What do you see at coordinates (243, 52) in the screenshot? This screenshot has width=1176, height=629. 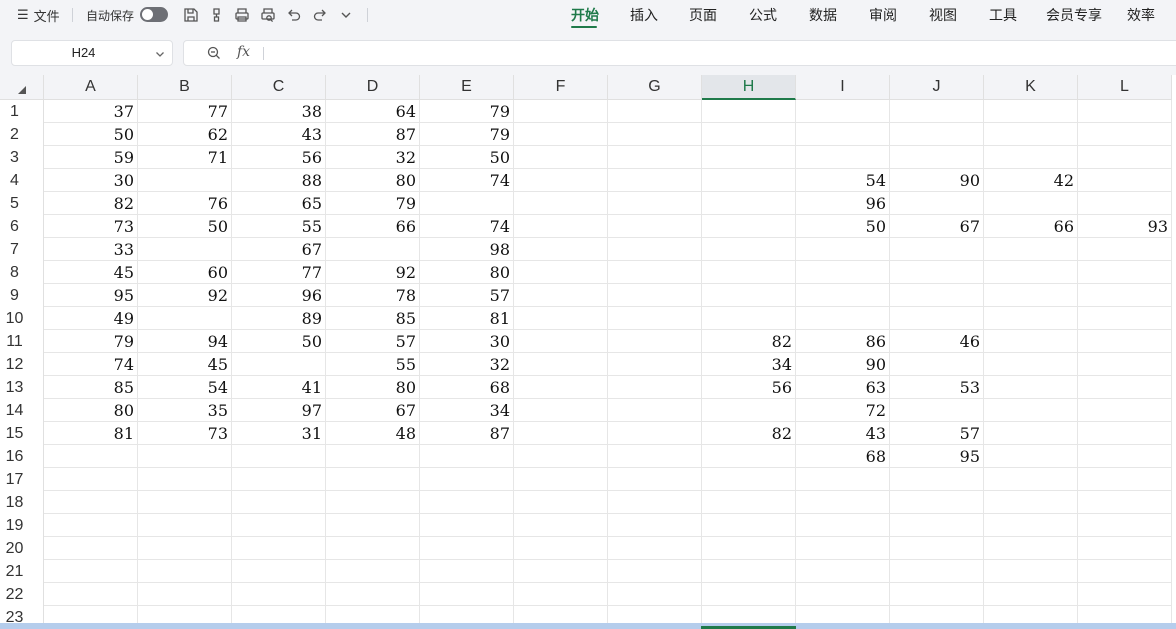 I see `fx-icon: fx` at bounding box center [243, 52].